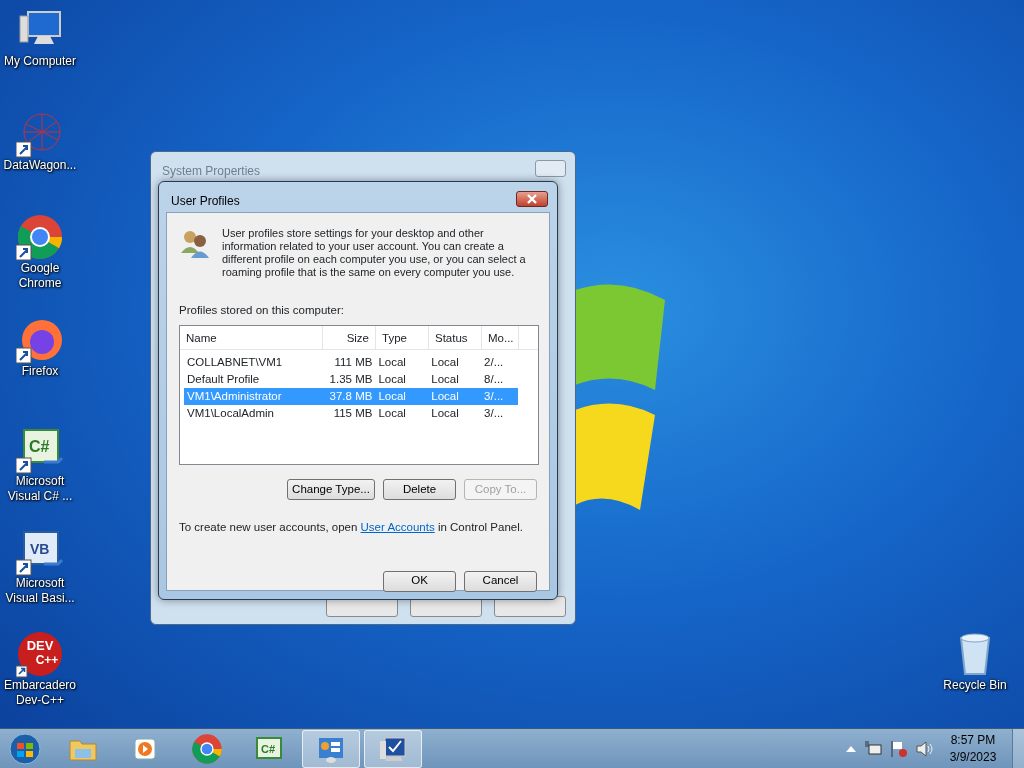 This screenshot has width=1024, height=768. What do you see at coordinates (973, 757) in the screenshot?
I see `clock-date: 3/9/2023` at bounding box center [973, 757].